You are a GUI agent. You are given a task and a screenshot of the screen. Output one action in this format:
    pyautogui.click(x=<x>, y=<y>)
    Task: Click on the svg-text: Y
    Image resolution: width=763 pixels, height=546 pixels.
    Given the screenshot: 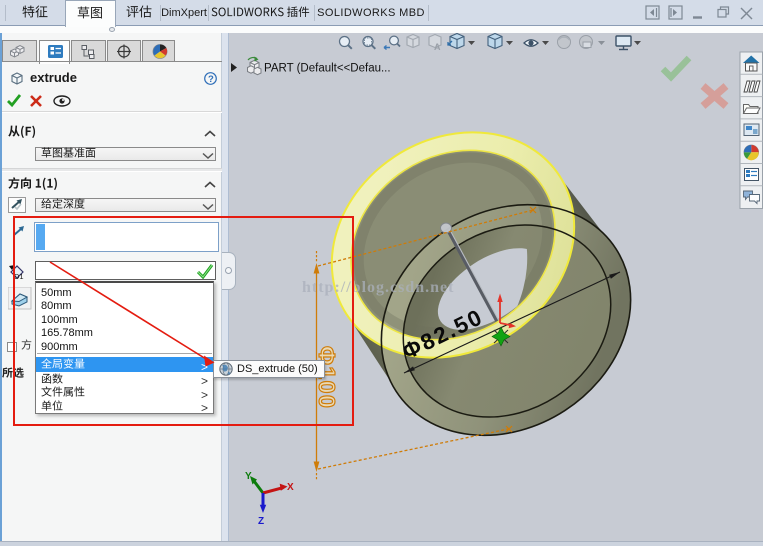 What is the action you would take?
    pyautogui.click(x=248, y=476)
    